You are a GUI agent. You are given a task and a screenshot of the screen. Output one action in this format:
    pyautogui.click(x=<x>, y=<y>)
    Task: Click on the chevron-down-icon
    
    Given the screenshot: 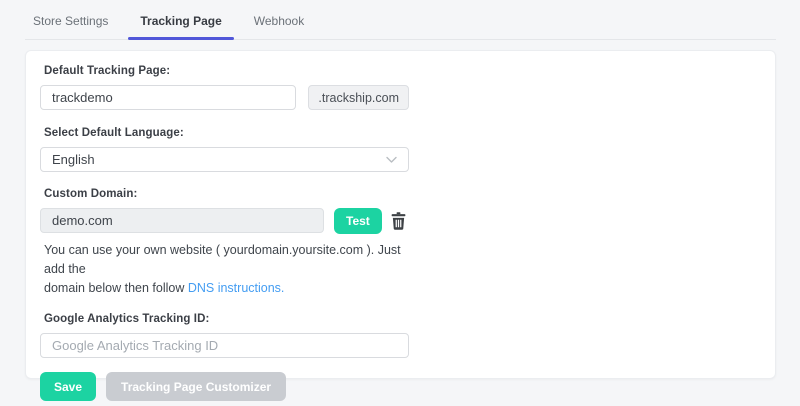 What is the action you would take?
    pyautogui.click(x=391, y=159)
    